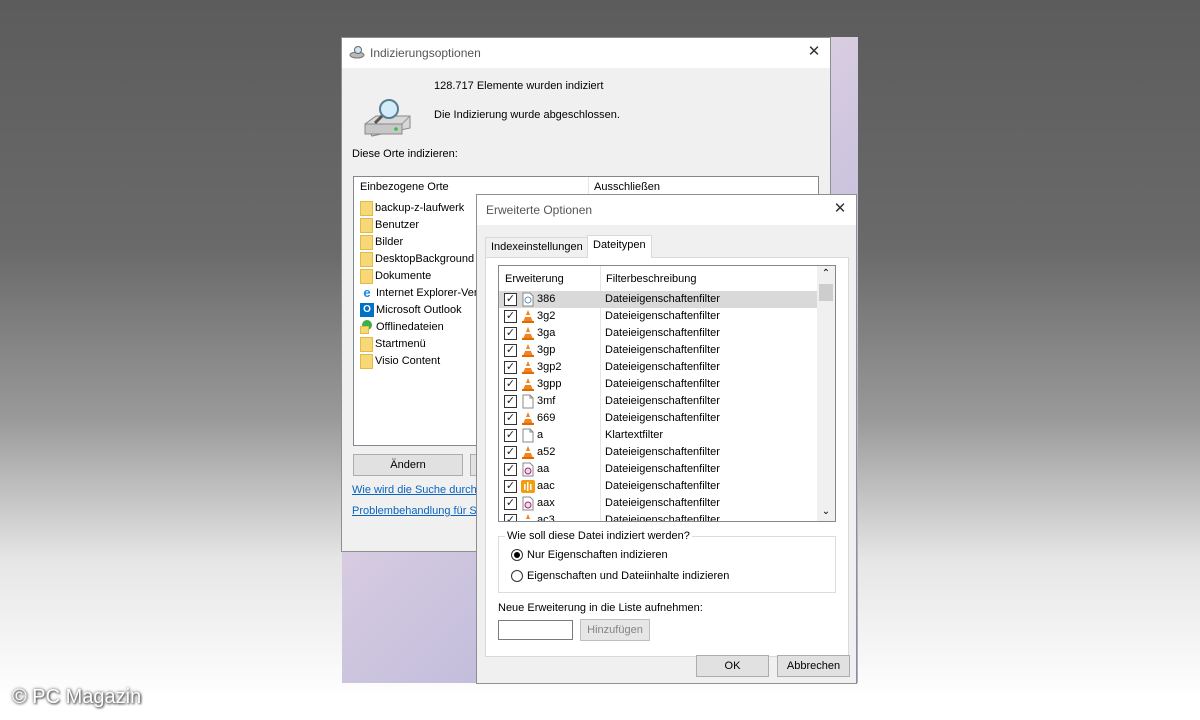 This screenshot has height=720, width=1200. What do you see at coordinates (658, 486) in the screenshot?
I see `file-type-row: ✓ aac Dateieigenschaftenfilter` at bounding box center [658, 486].